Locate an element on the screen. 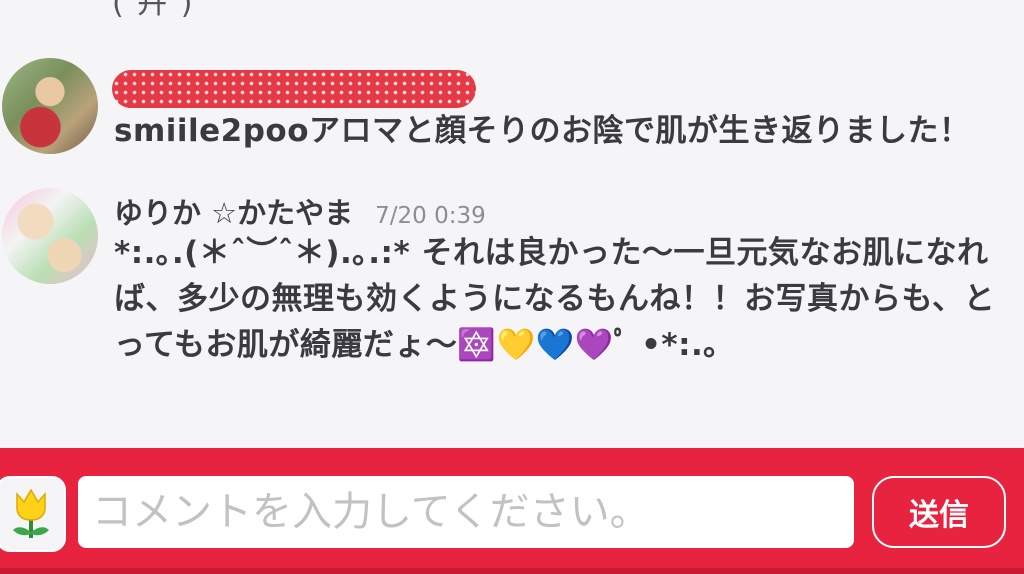 This screenshot has height=574, width=1024. stamp-button is located at coordinates (33, 514).